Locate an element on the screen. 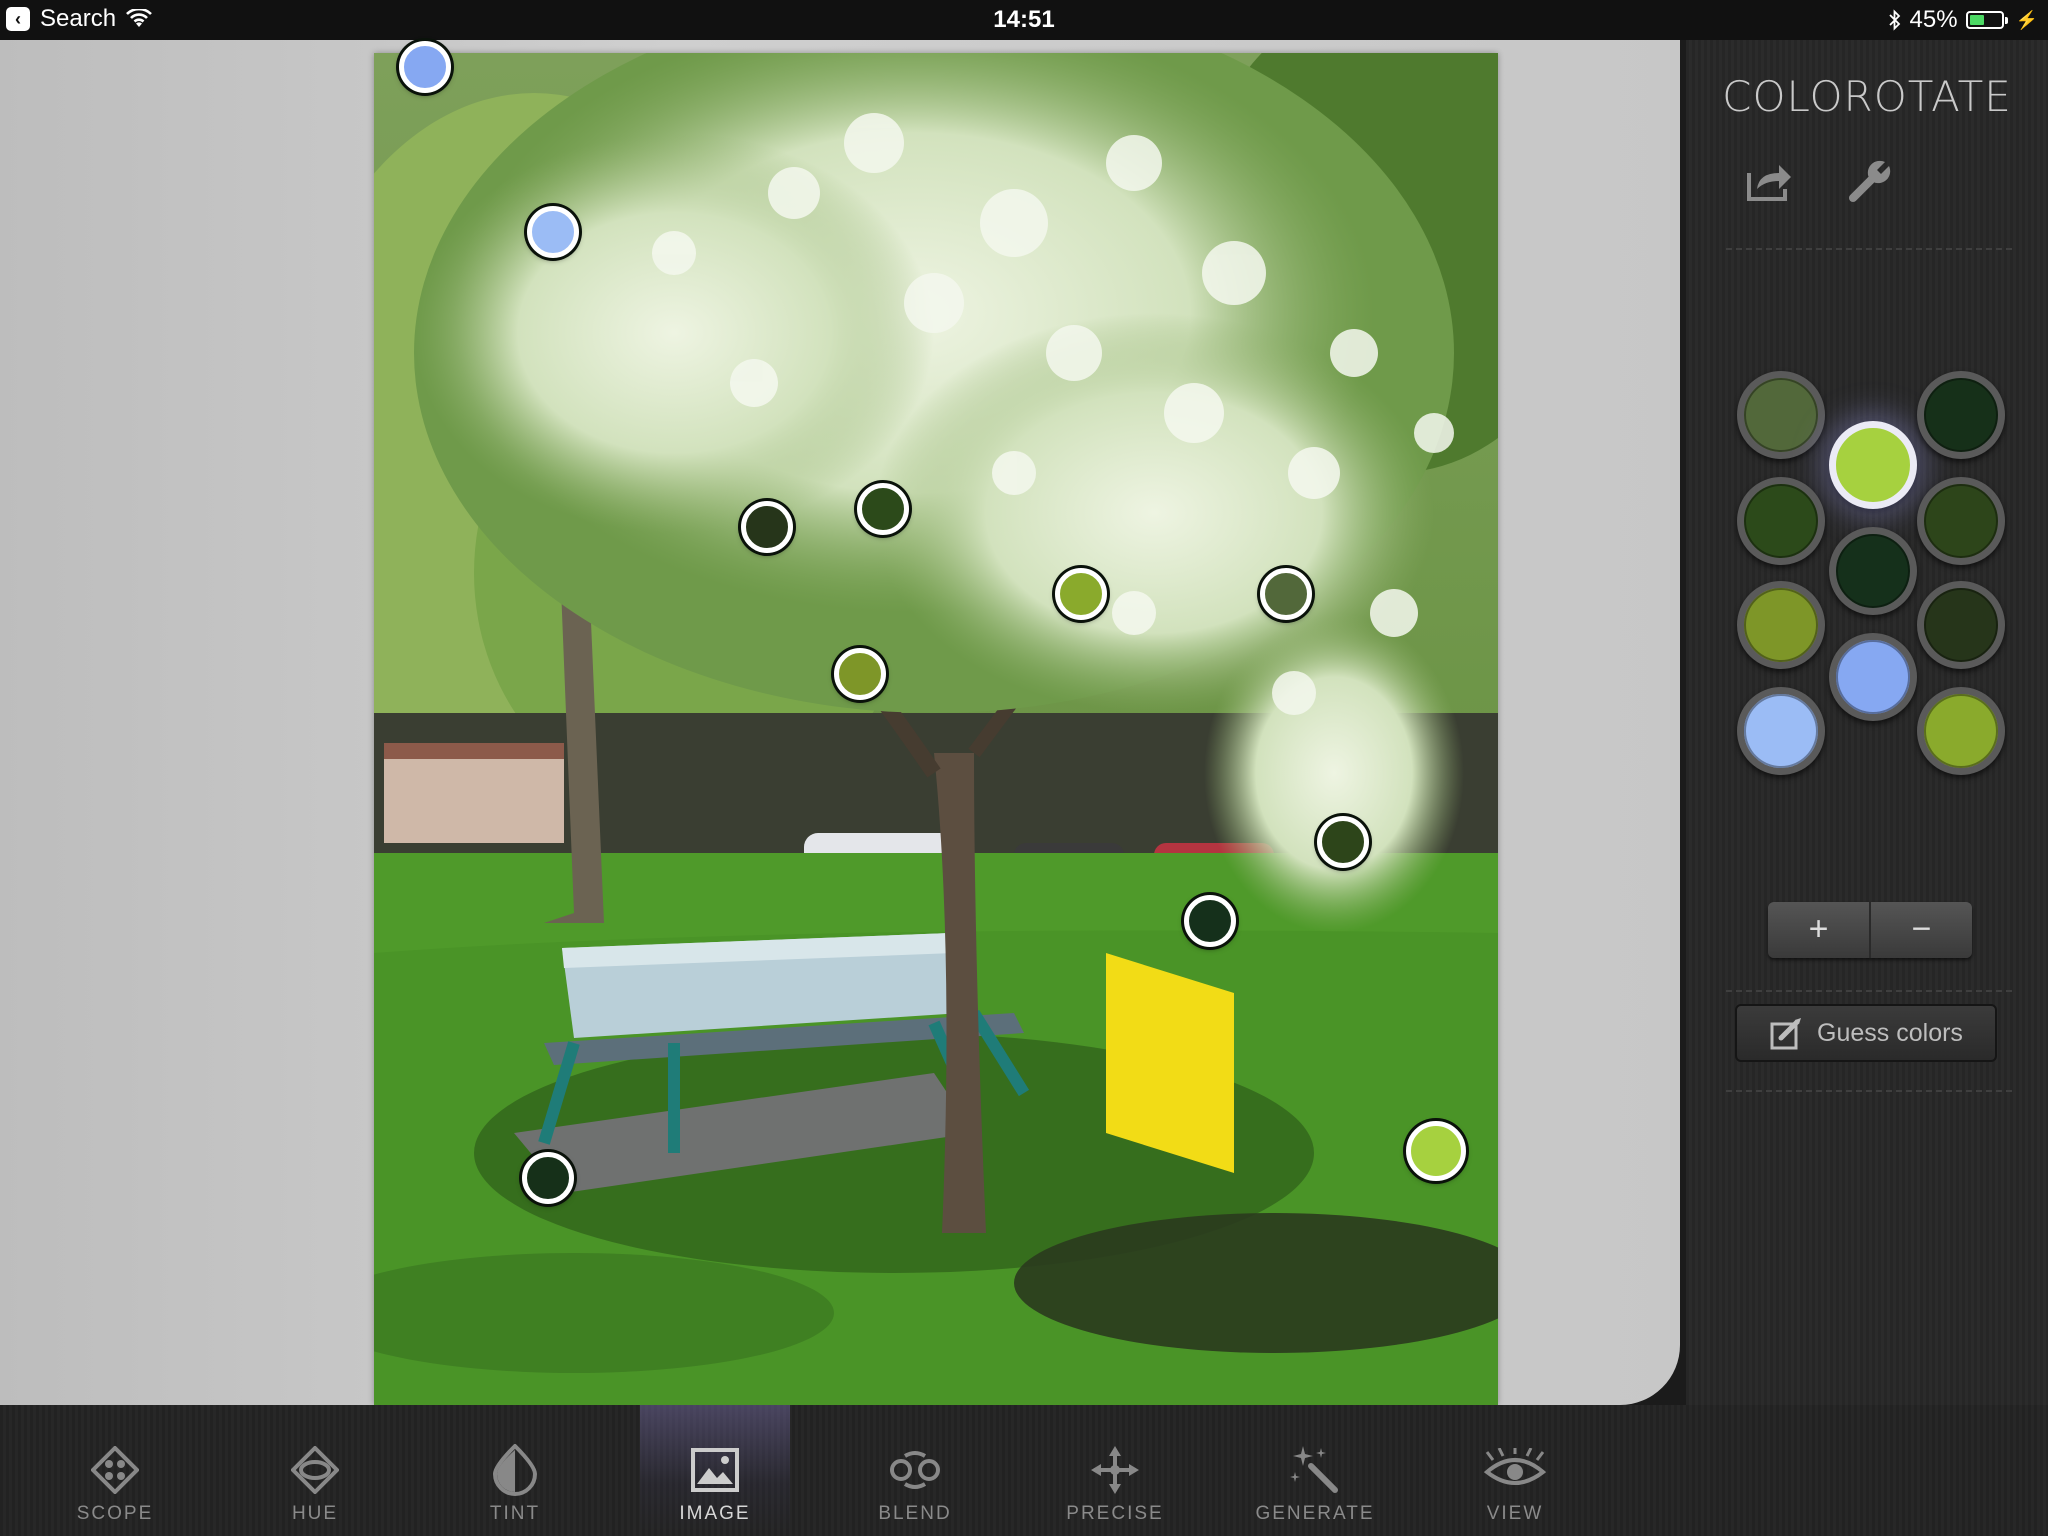 The height and width of the screenshot is (1536, 2048). status-bar: ‹ Search 14:51 45% ⚡ is located at coordinates (1024, 20).